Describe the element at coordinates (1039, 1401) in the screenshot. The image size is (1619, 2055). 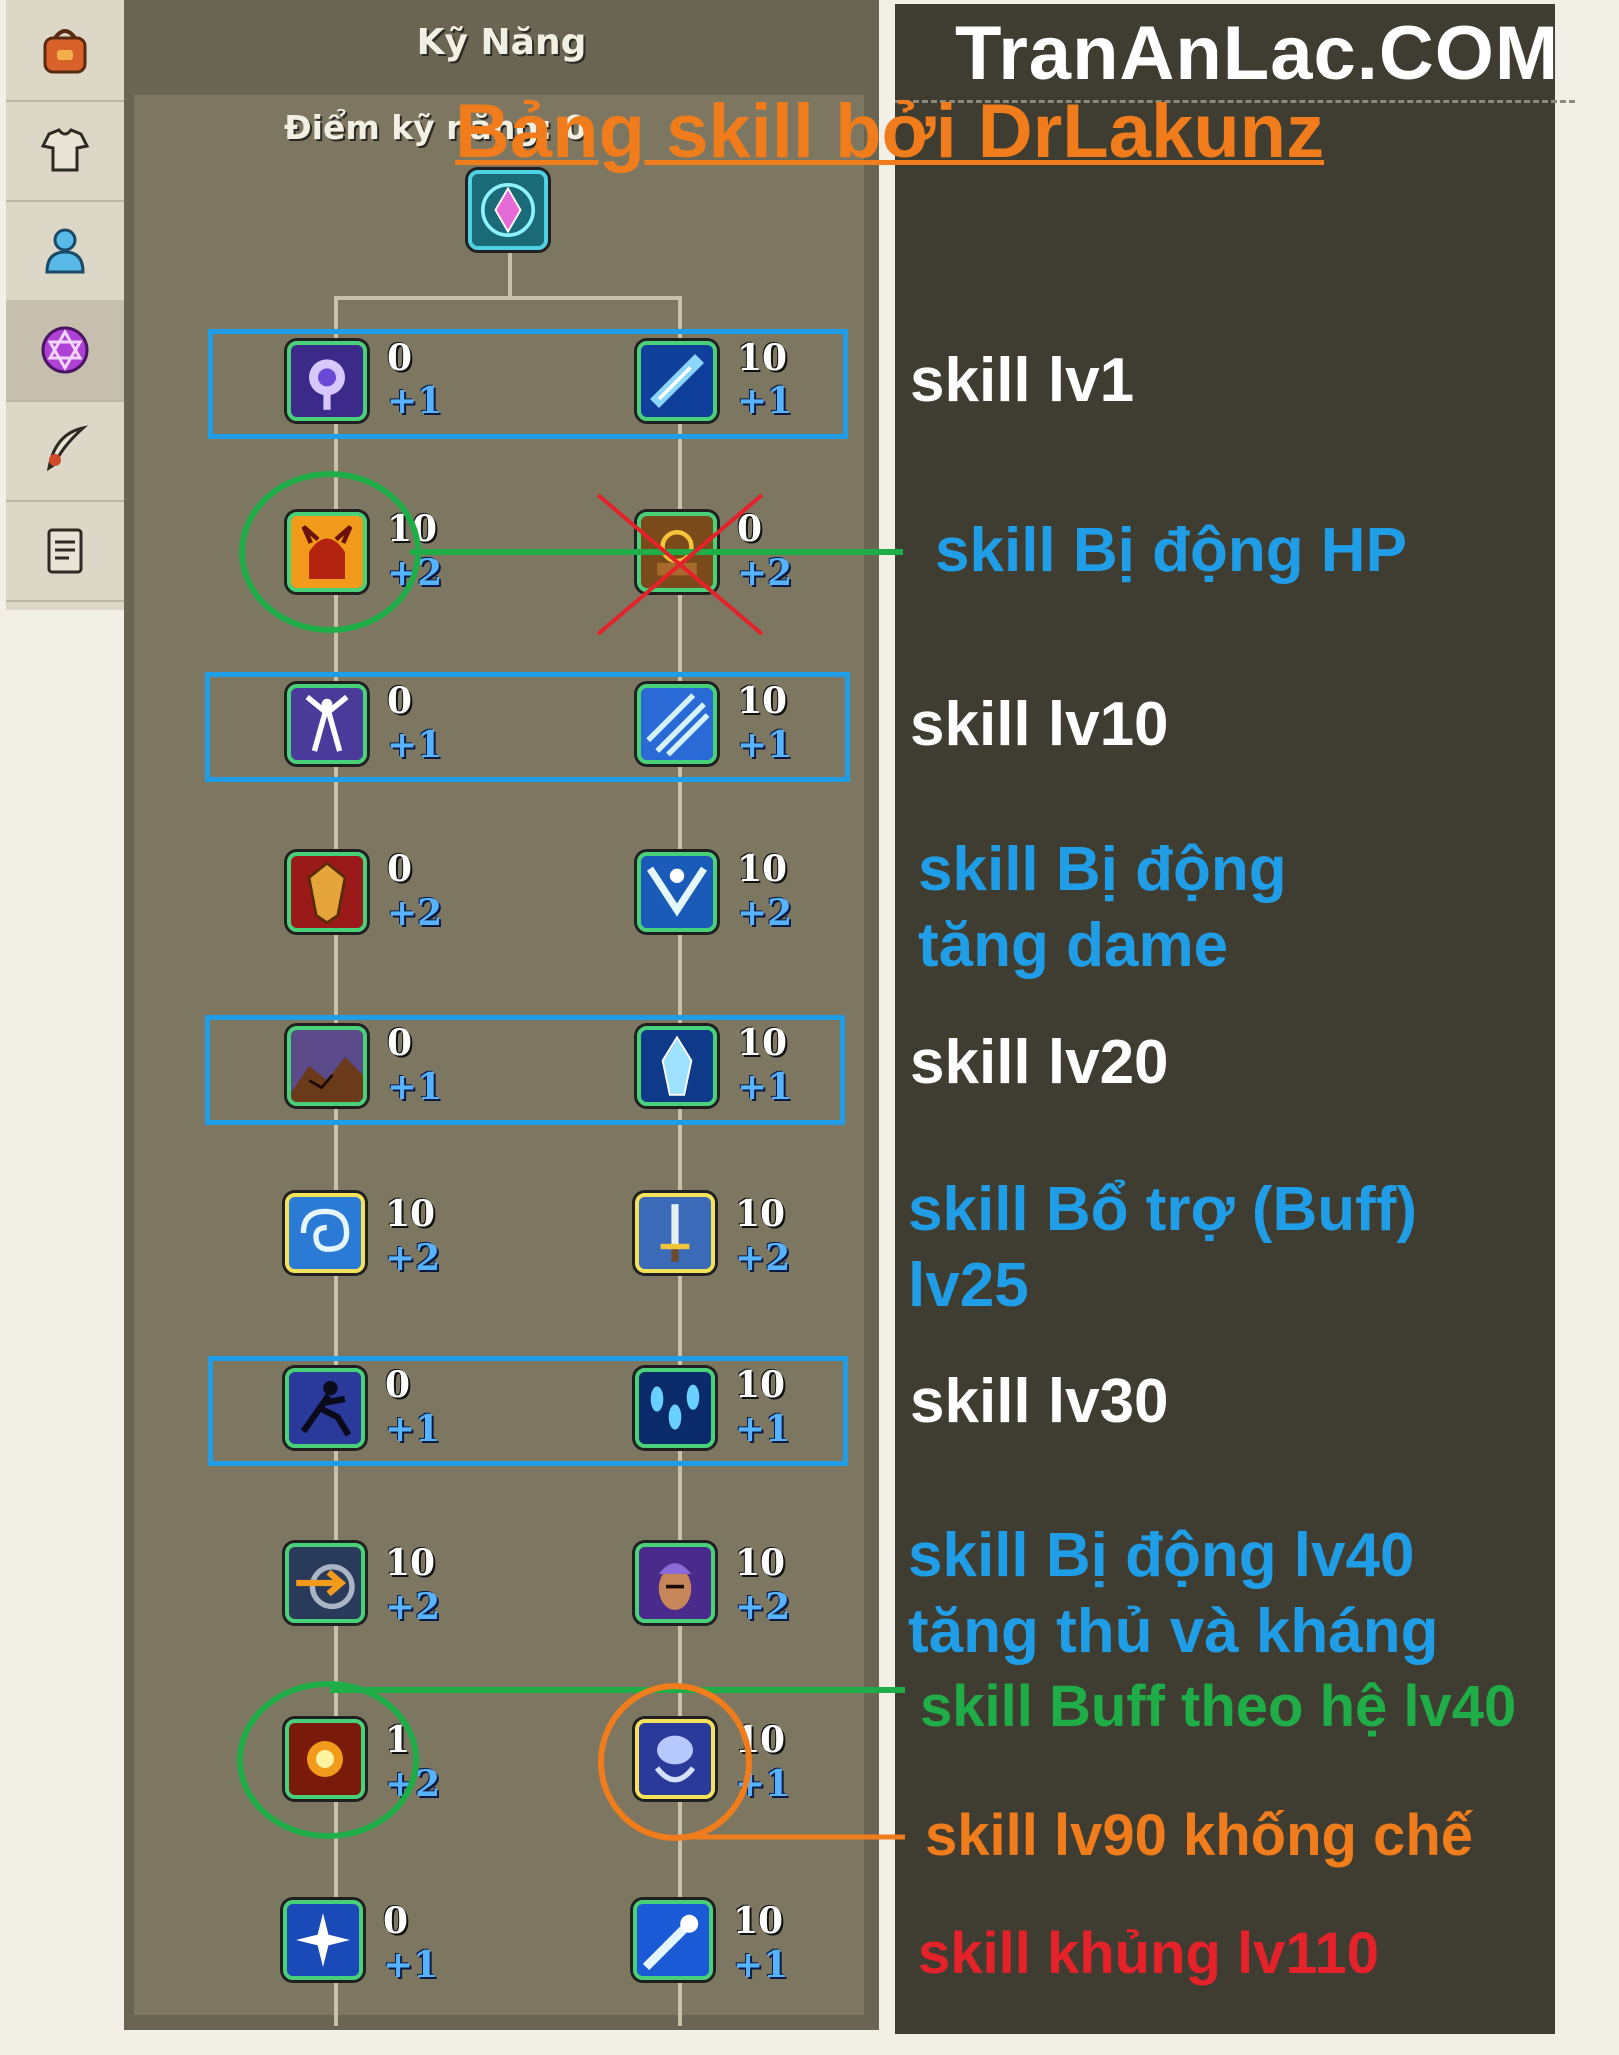
I see `annotation-label: skill lv30` at that location.